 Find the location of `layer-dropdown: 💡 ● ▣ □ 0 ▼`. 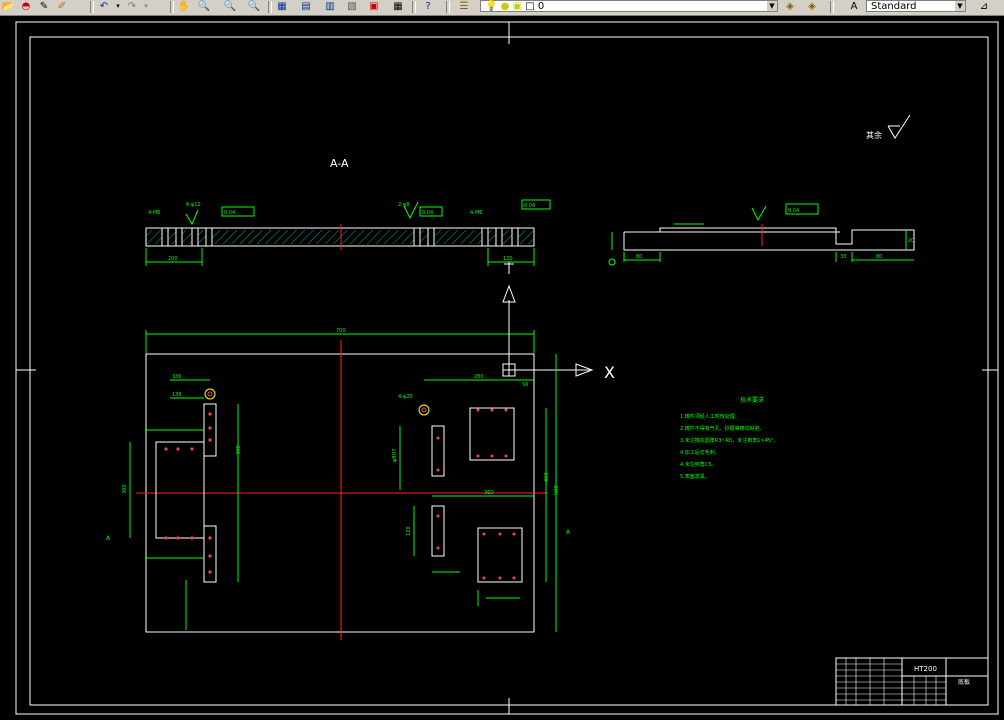

layer-dropdown: 💡 ● ▣ □ 0 ▼ is located at coordinates (629, 6).